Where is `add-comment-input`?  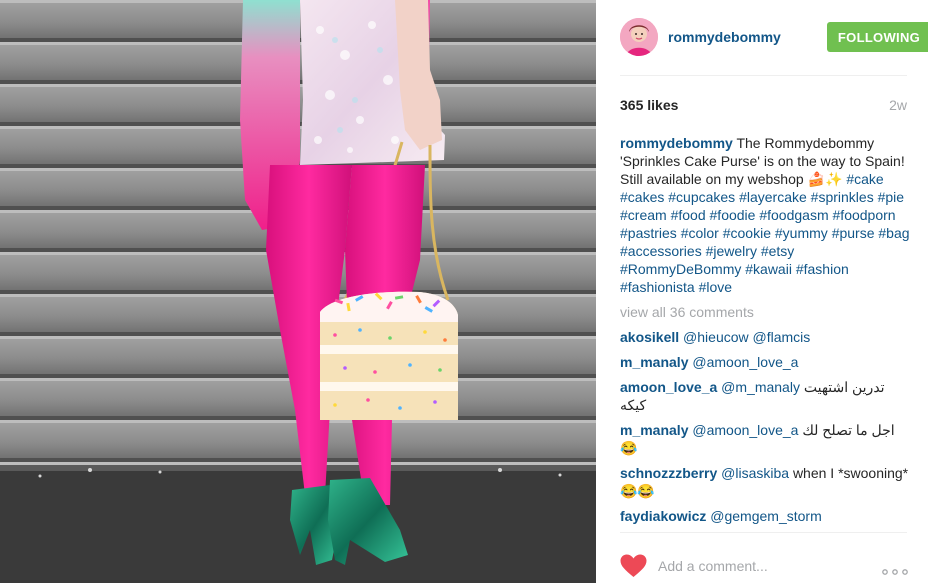
add-comment-input is located at coordinates (763, 566).